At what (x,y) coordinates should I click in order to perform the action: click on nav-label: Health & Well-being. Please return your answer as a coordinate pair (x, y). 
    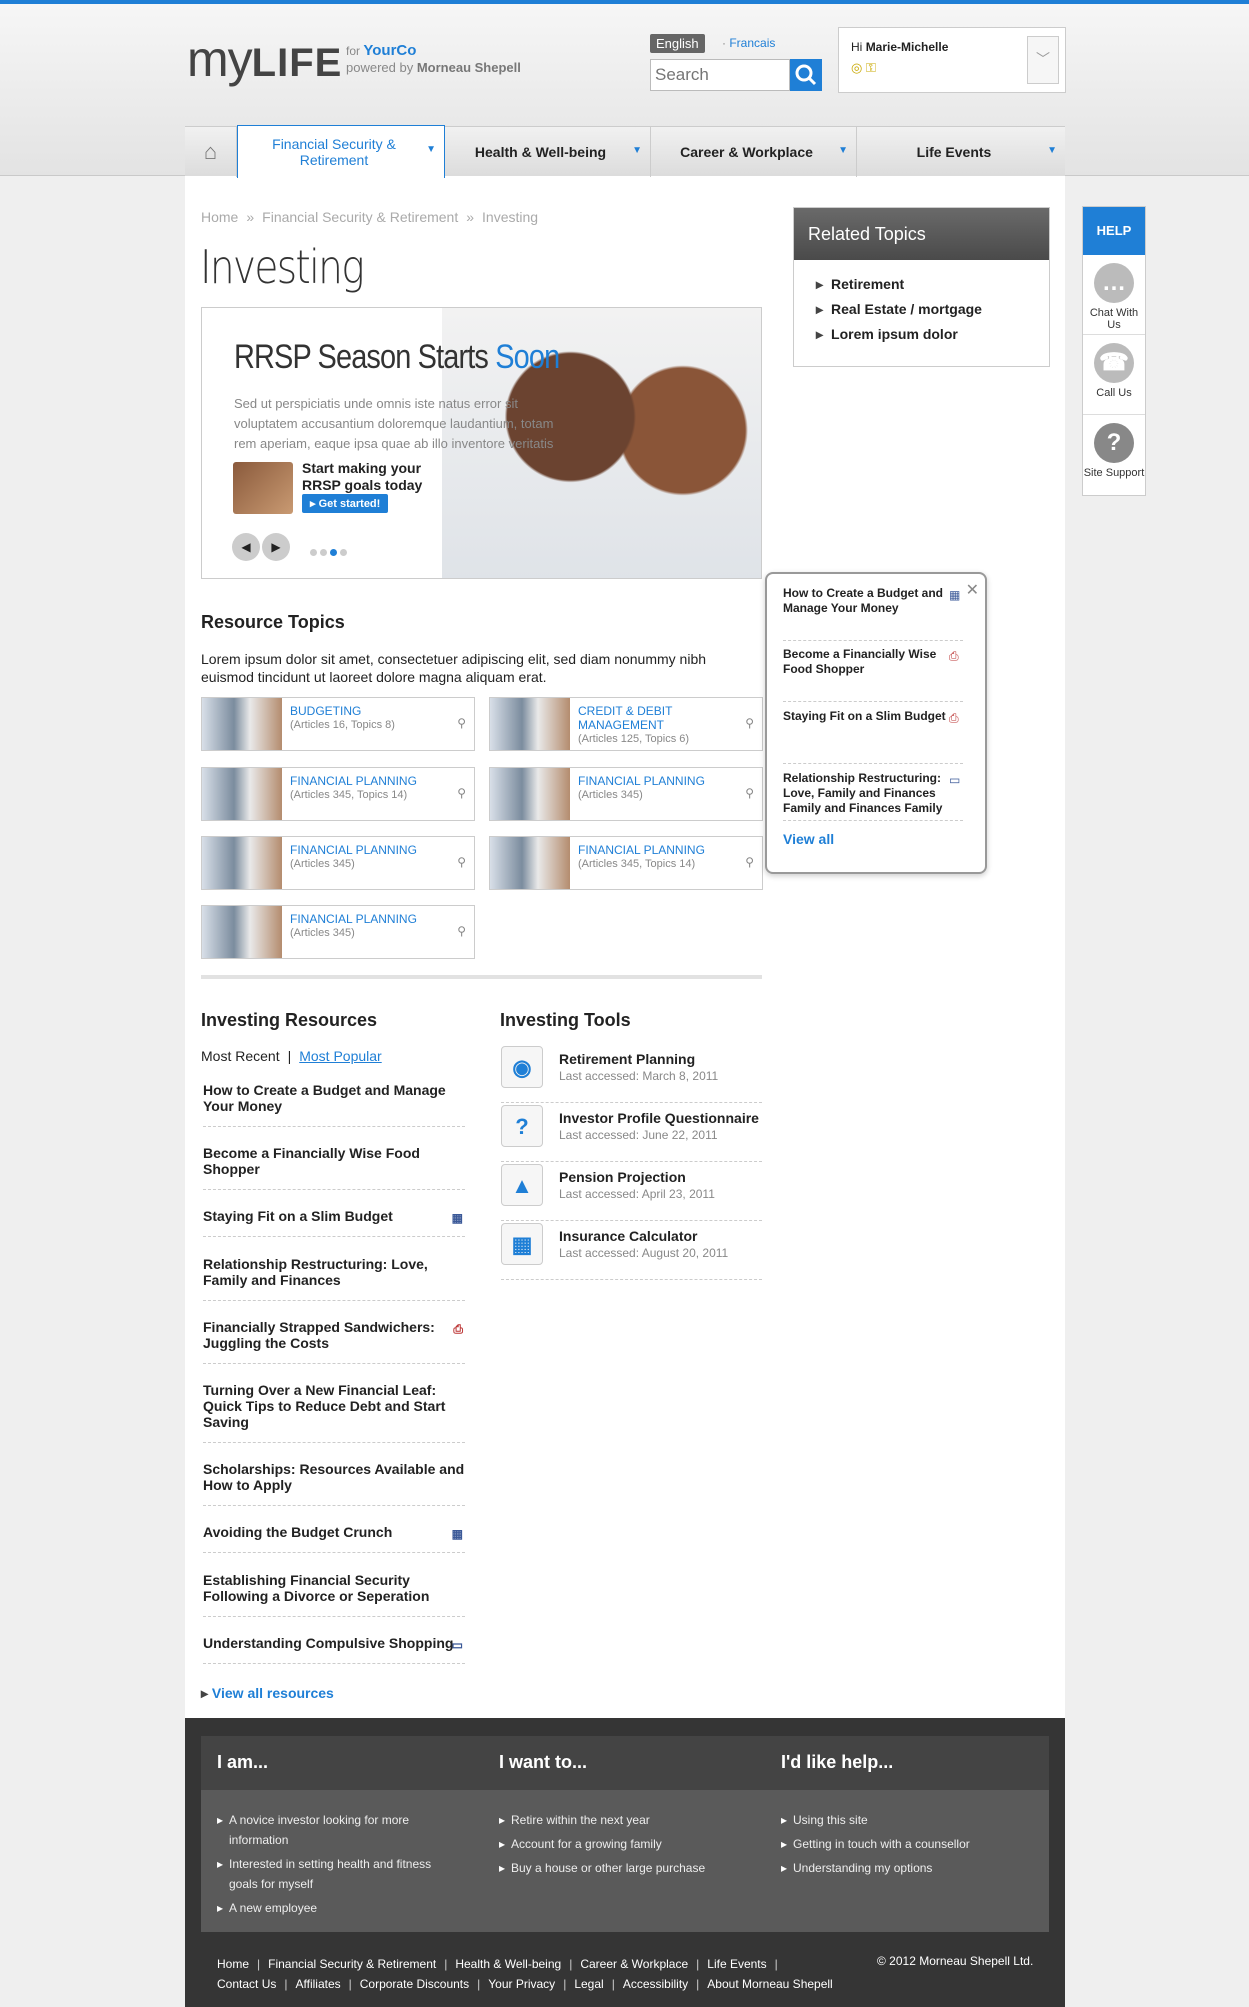
    Looking at the image, I should click on (540, 152).